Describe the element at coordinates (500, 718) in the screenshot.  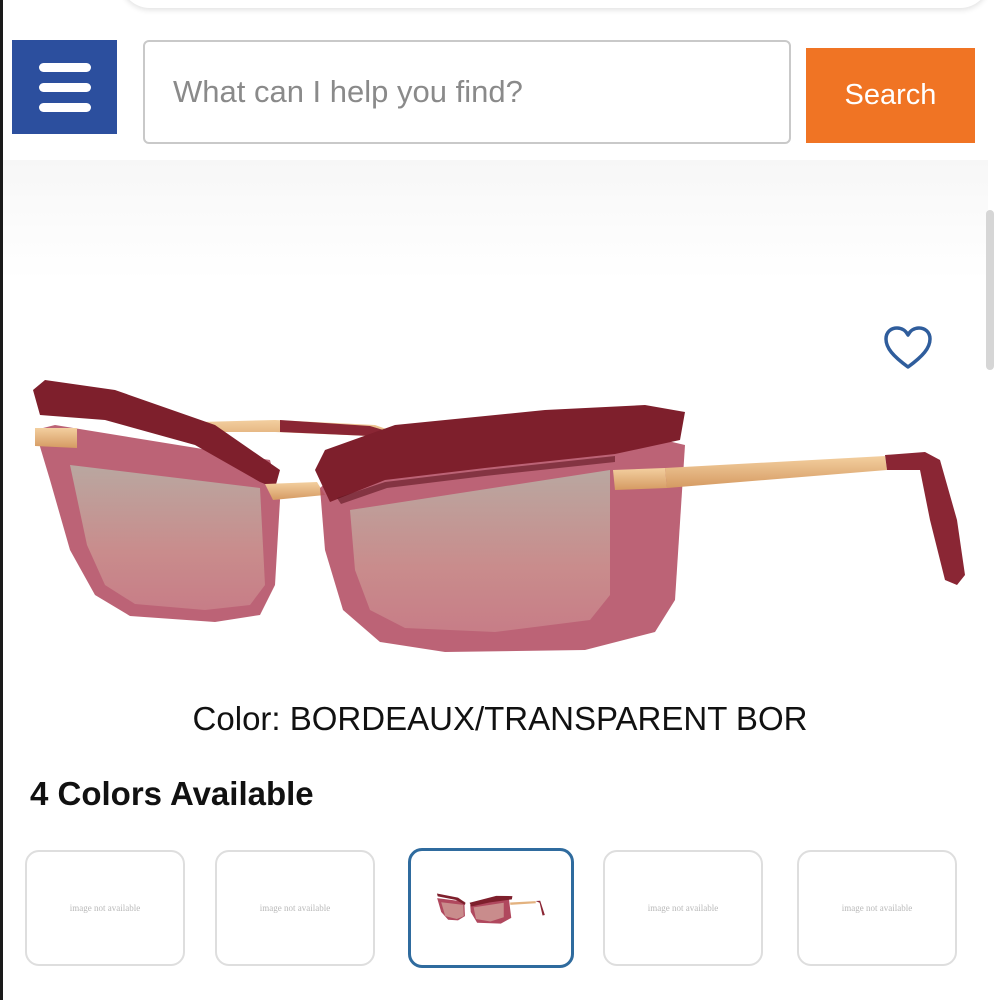
I see `selected-color-label: Color: BORDEAUX/TRANSPARENT BOR` at that location.